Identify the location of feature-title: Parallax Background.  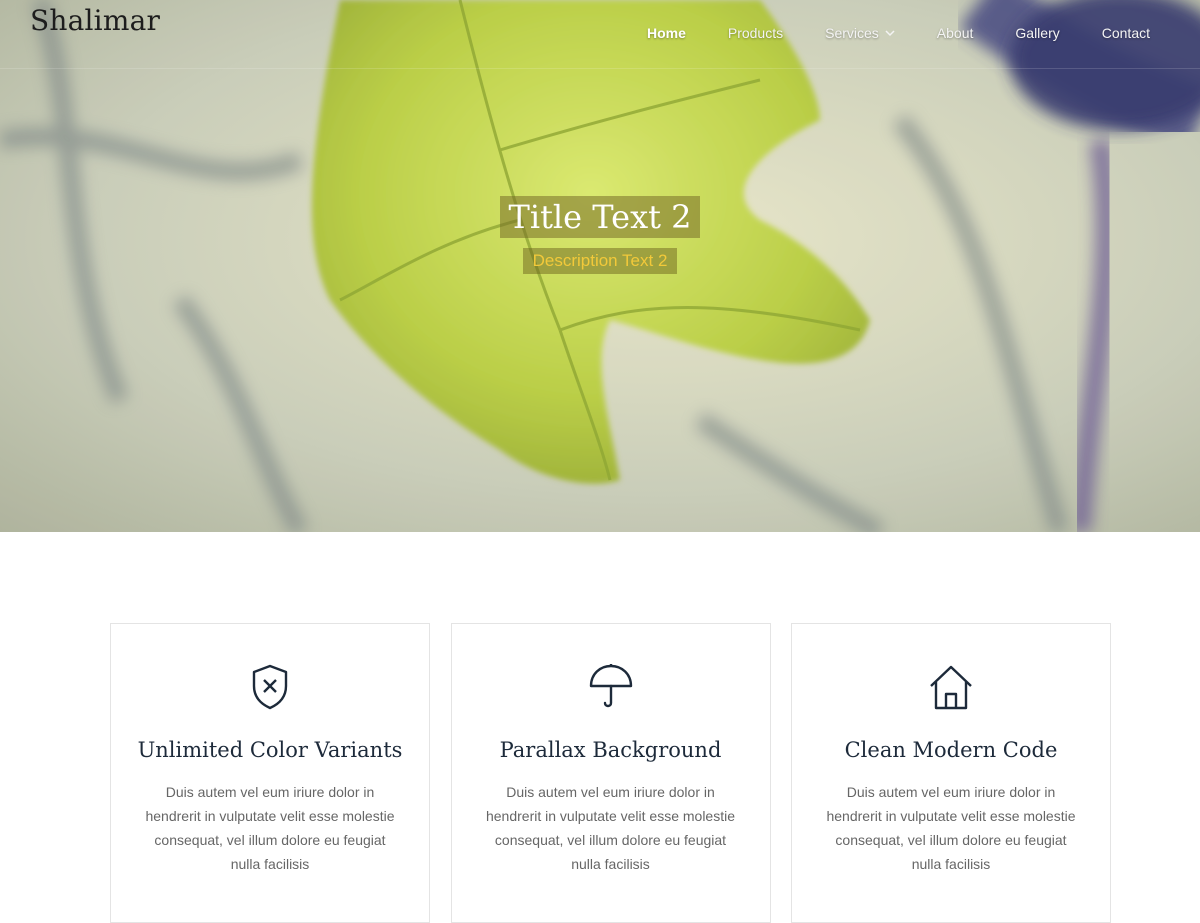
(610, 750).